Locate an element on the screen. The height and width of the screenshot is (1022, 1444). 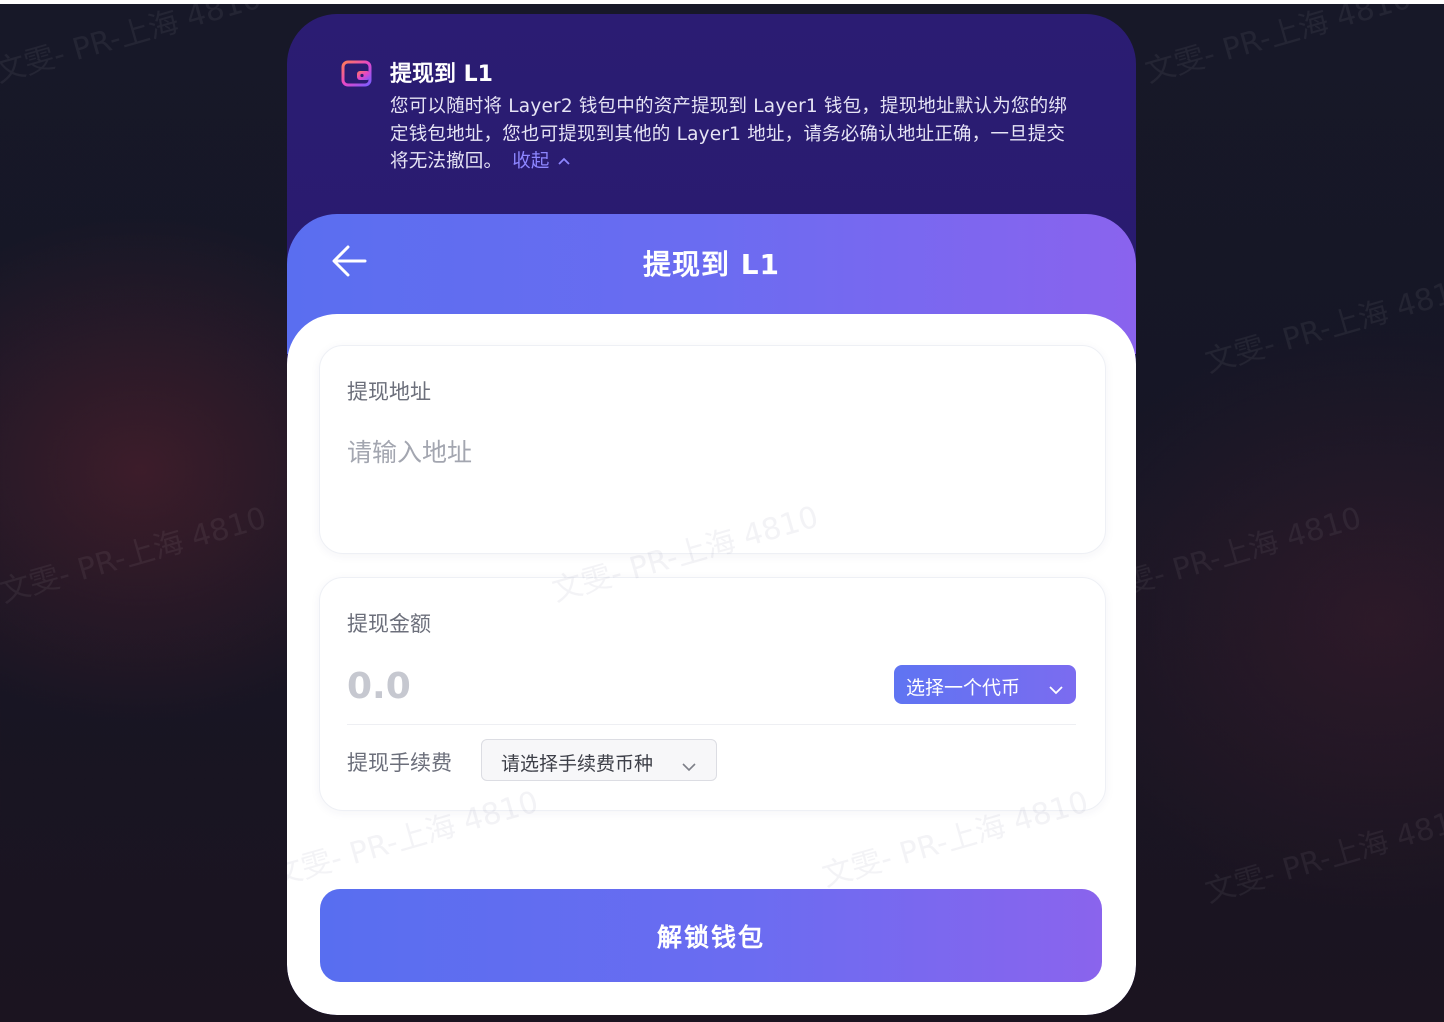
amount-label: 提现金额 is located at coordinates (389, 624).